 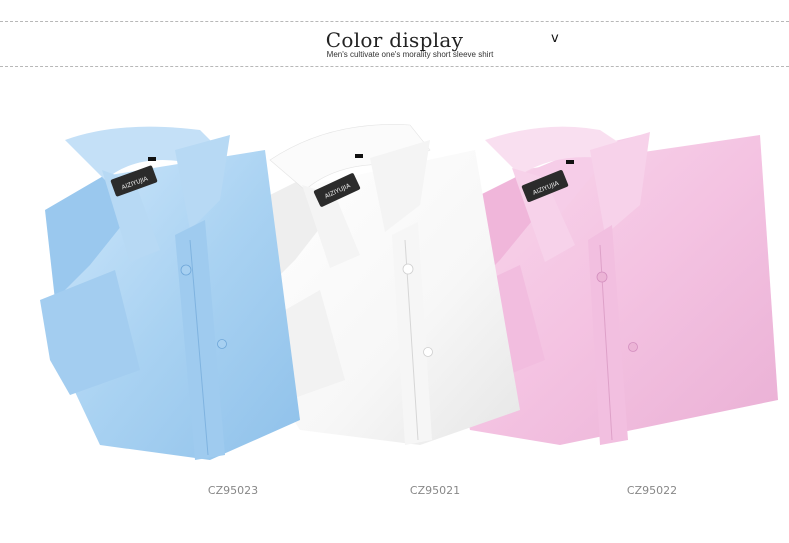 I want to click on product-code-white: CZ95021, so click(x=435, y=490).